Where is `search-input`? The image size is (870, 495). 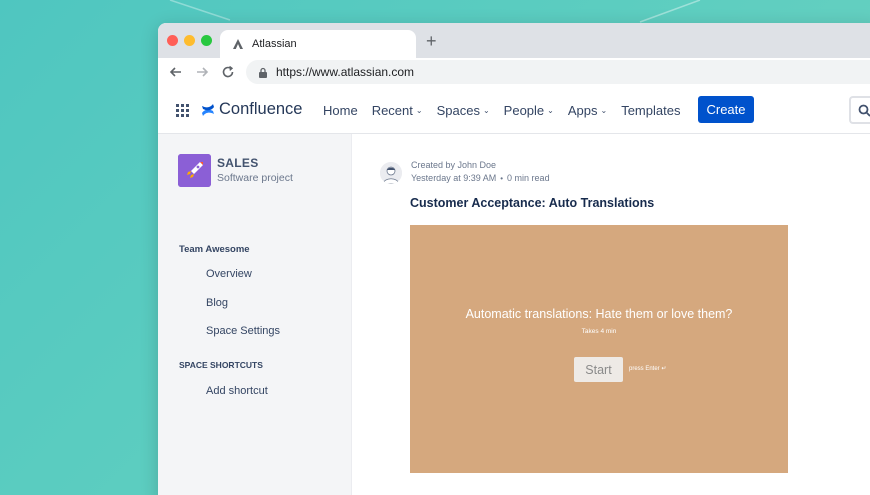
search-input is located at coordinates (859, 110).